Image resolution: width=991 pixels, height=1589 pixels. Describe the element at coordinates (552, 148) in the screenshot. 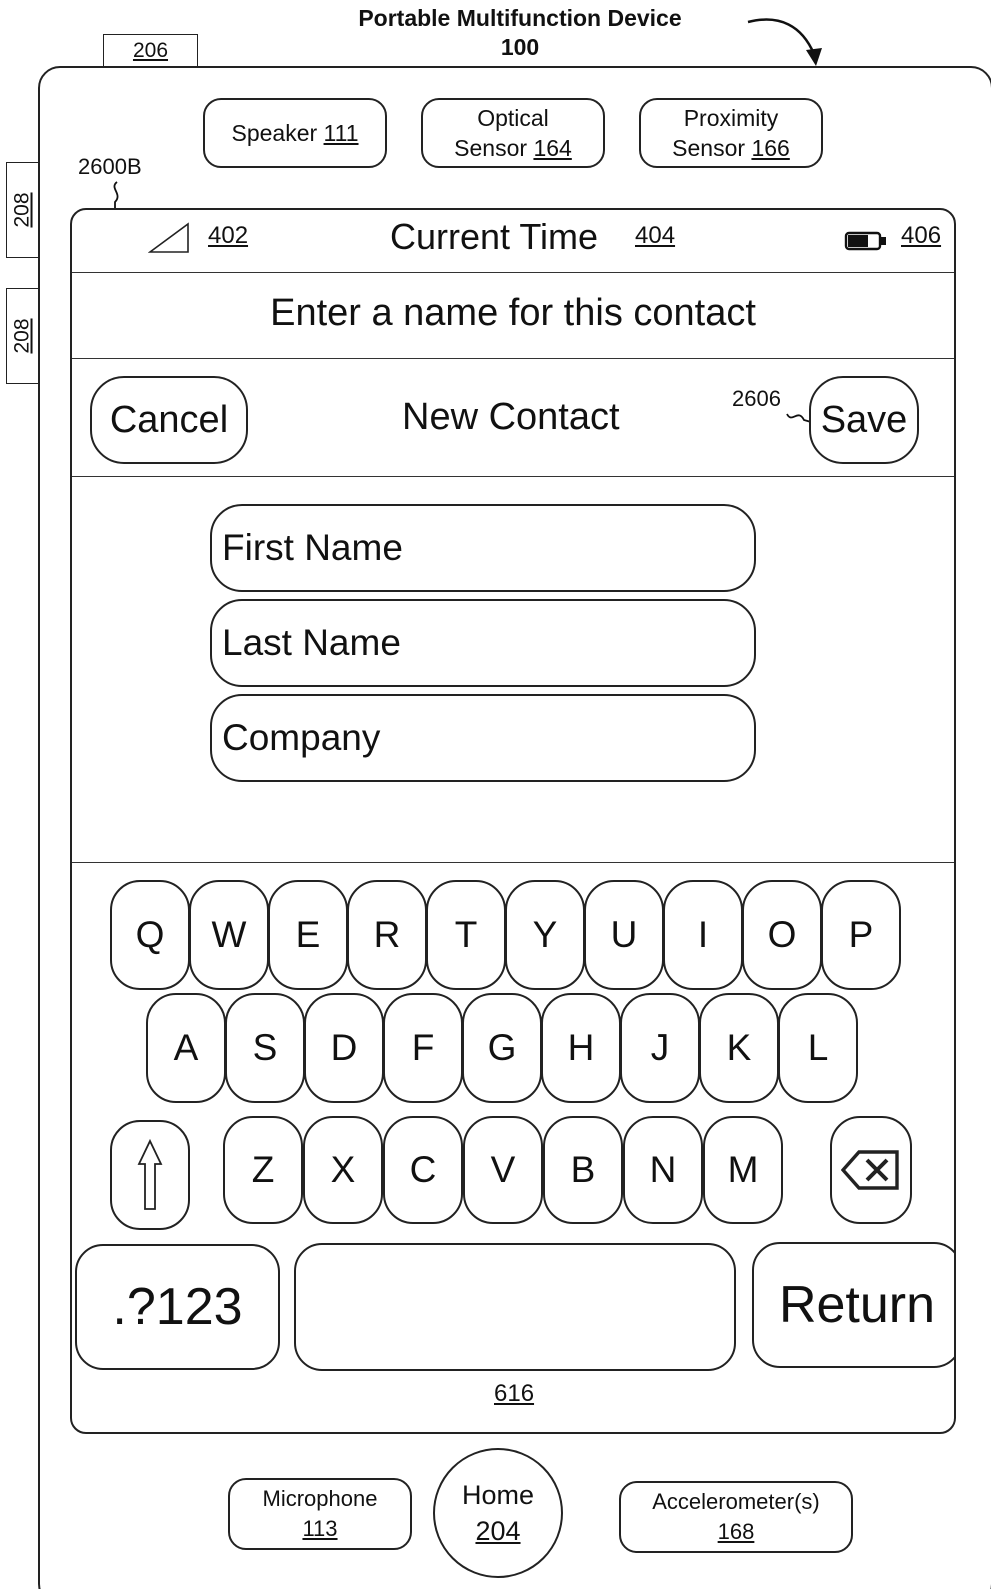

I see `optical-ref: 164` at that location.